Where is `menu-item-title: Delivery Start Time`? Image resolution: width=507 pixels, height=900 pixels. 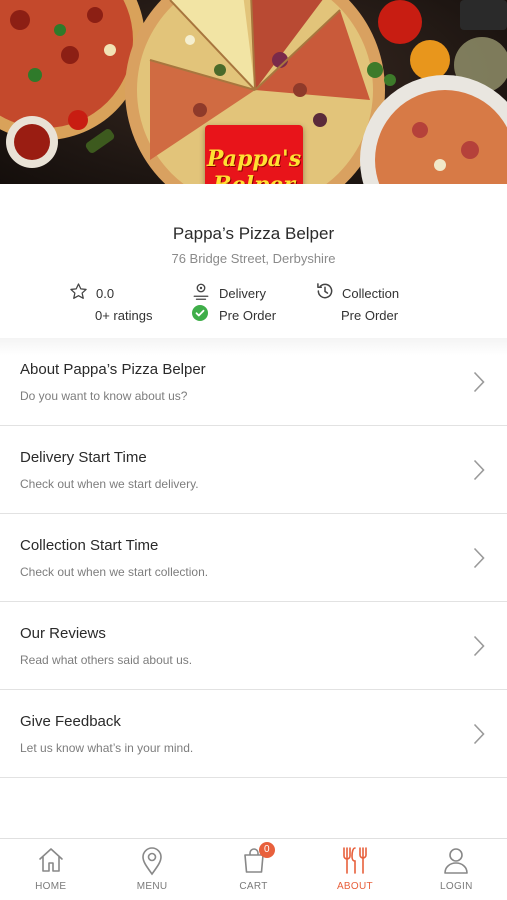
menu-item-title: Delivery Start Time is located at coordinates (83, 457).